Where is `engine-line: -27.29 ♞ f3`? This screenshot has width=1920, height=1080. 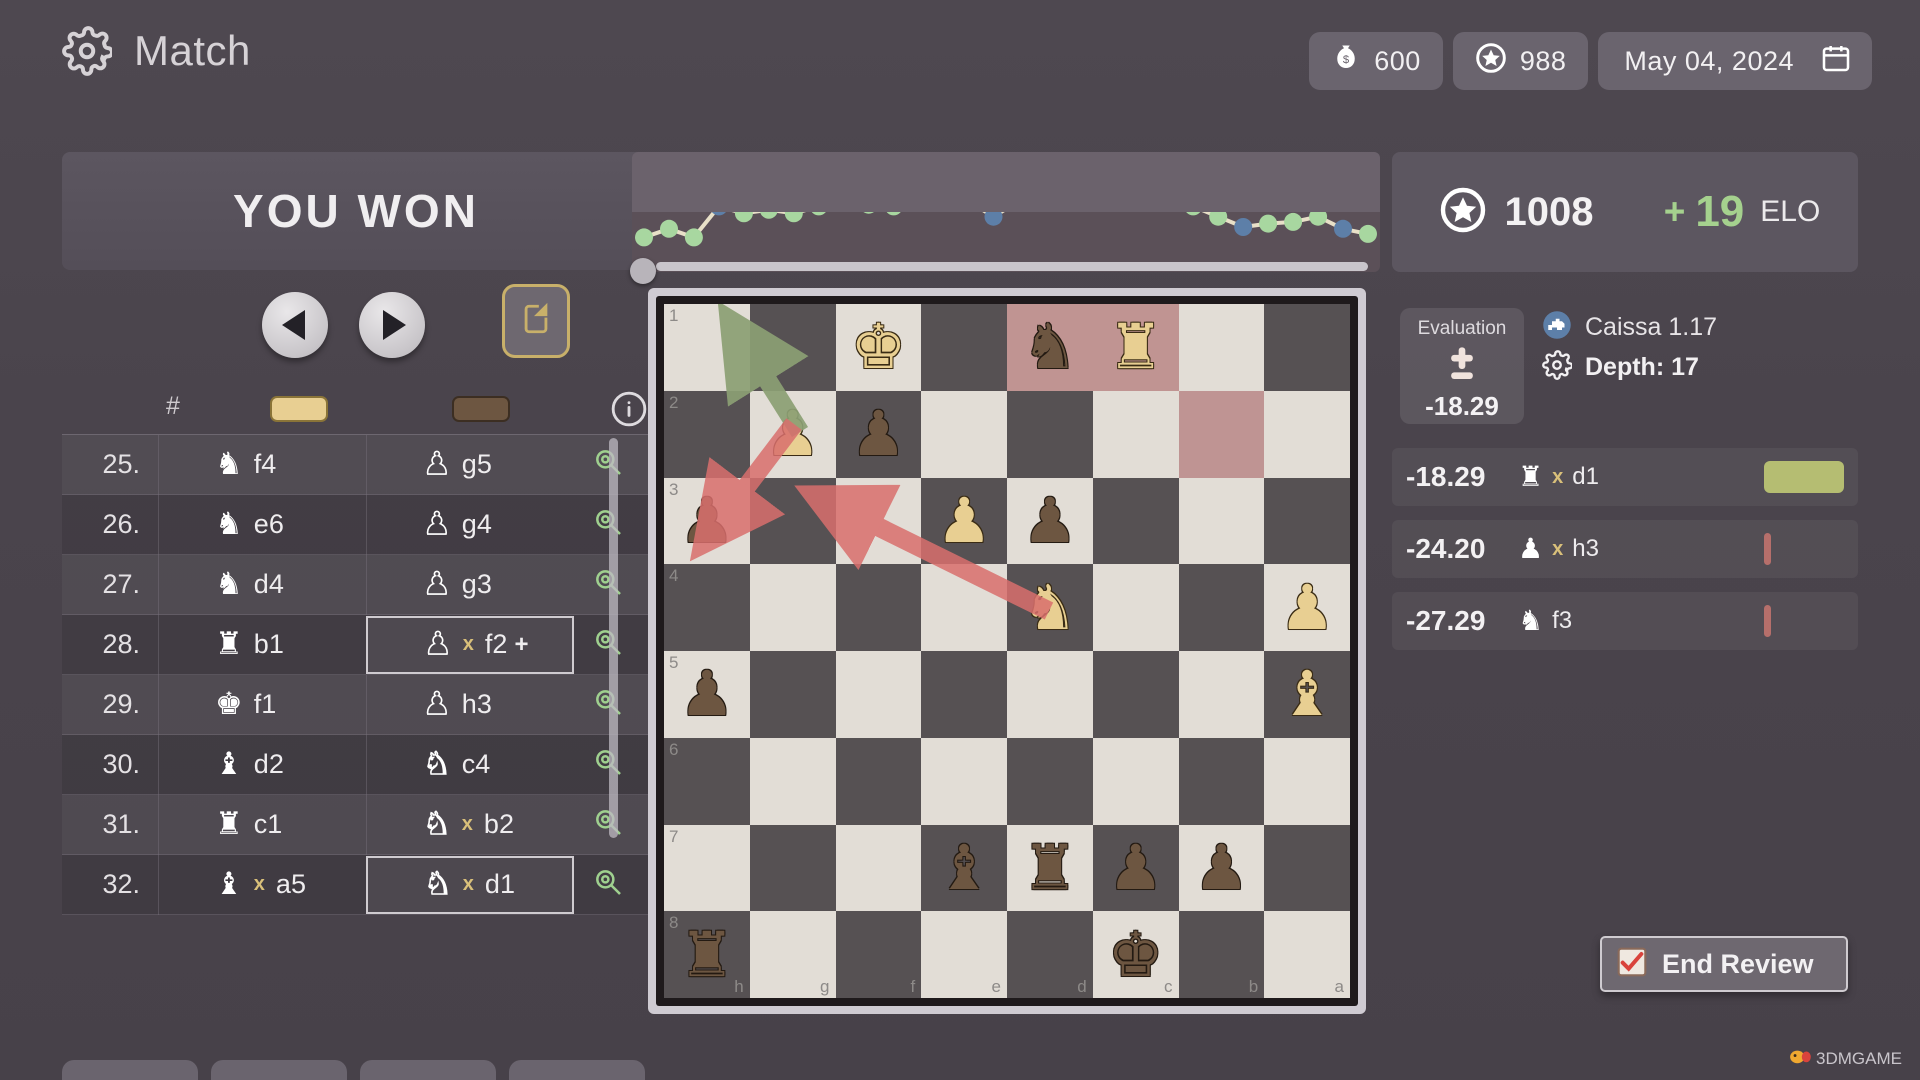 engine-line: -27.29 ♞ f3 is located at coordinates (1625, 621).